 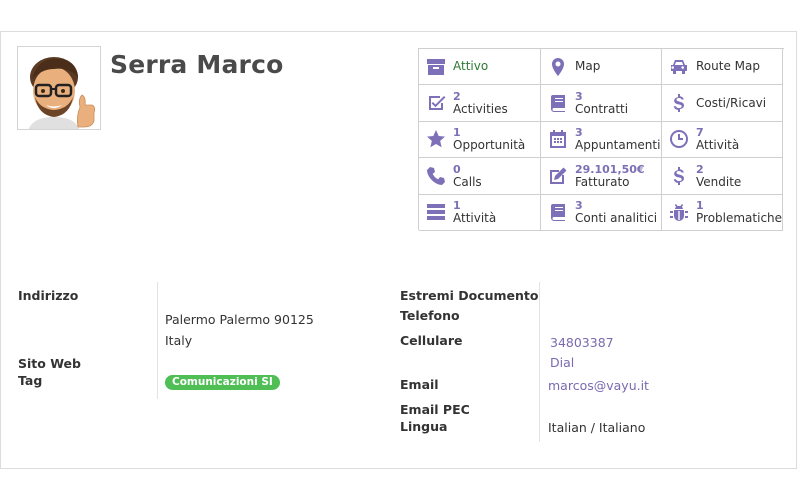 I want to click on phone-label: Telefono, so click(x=430, y=315).